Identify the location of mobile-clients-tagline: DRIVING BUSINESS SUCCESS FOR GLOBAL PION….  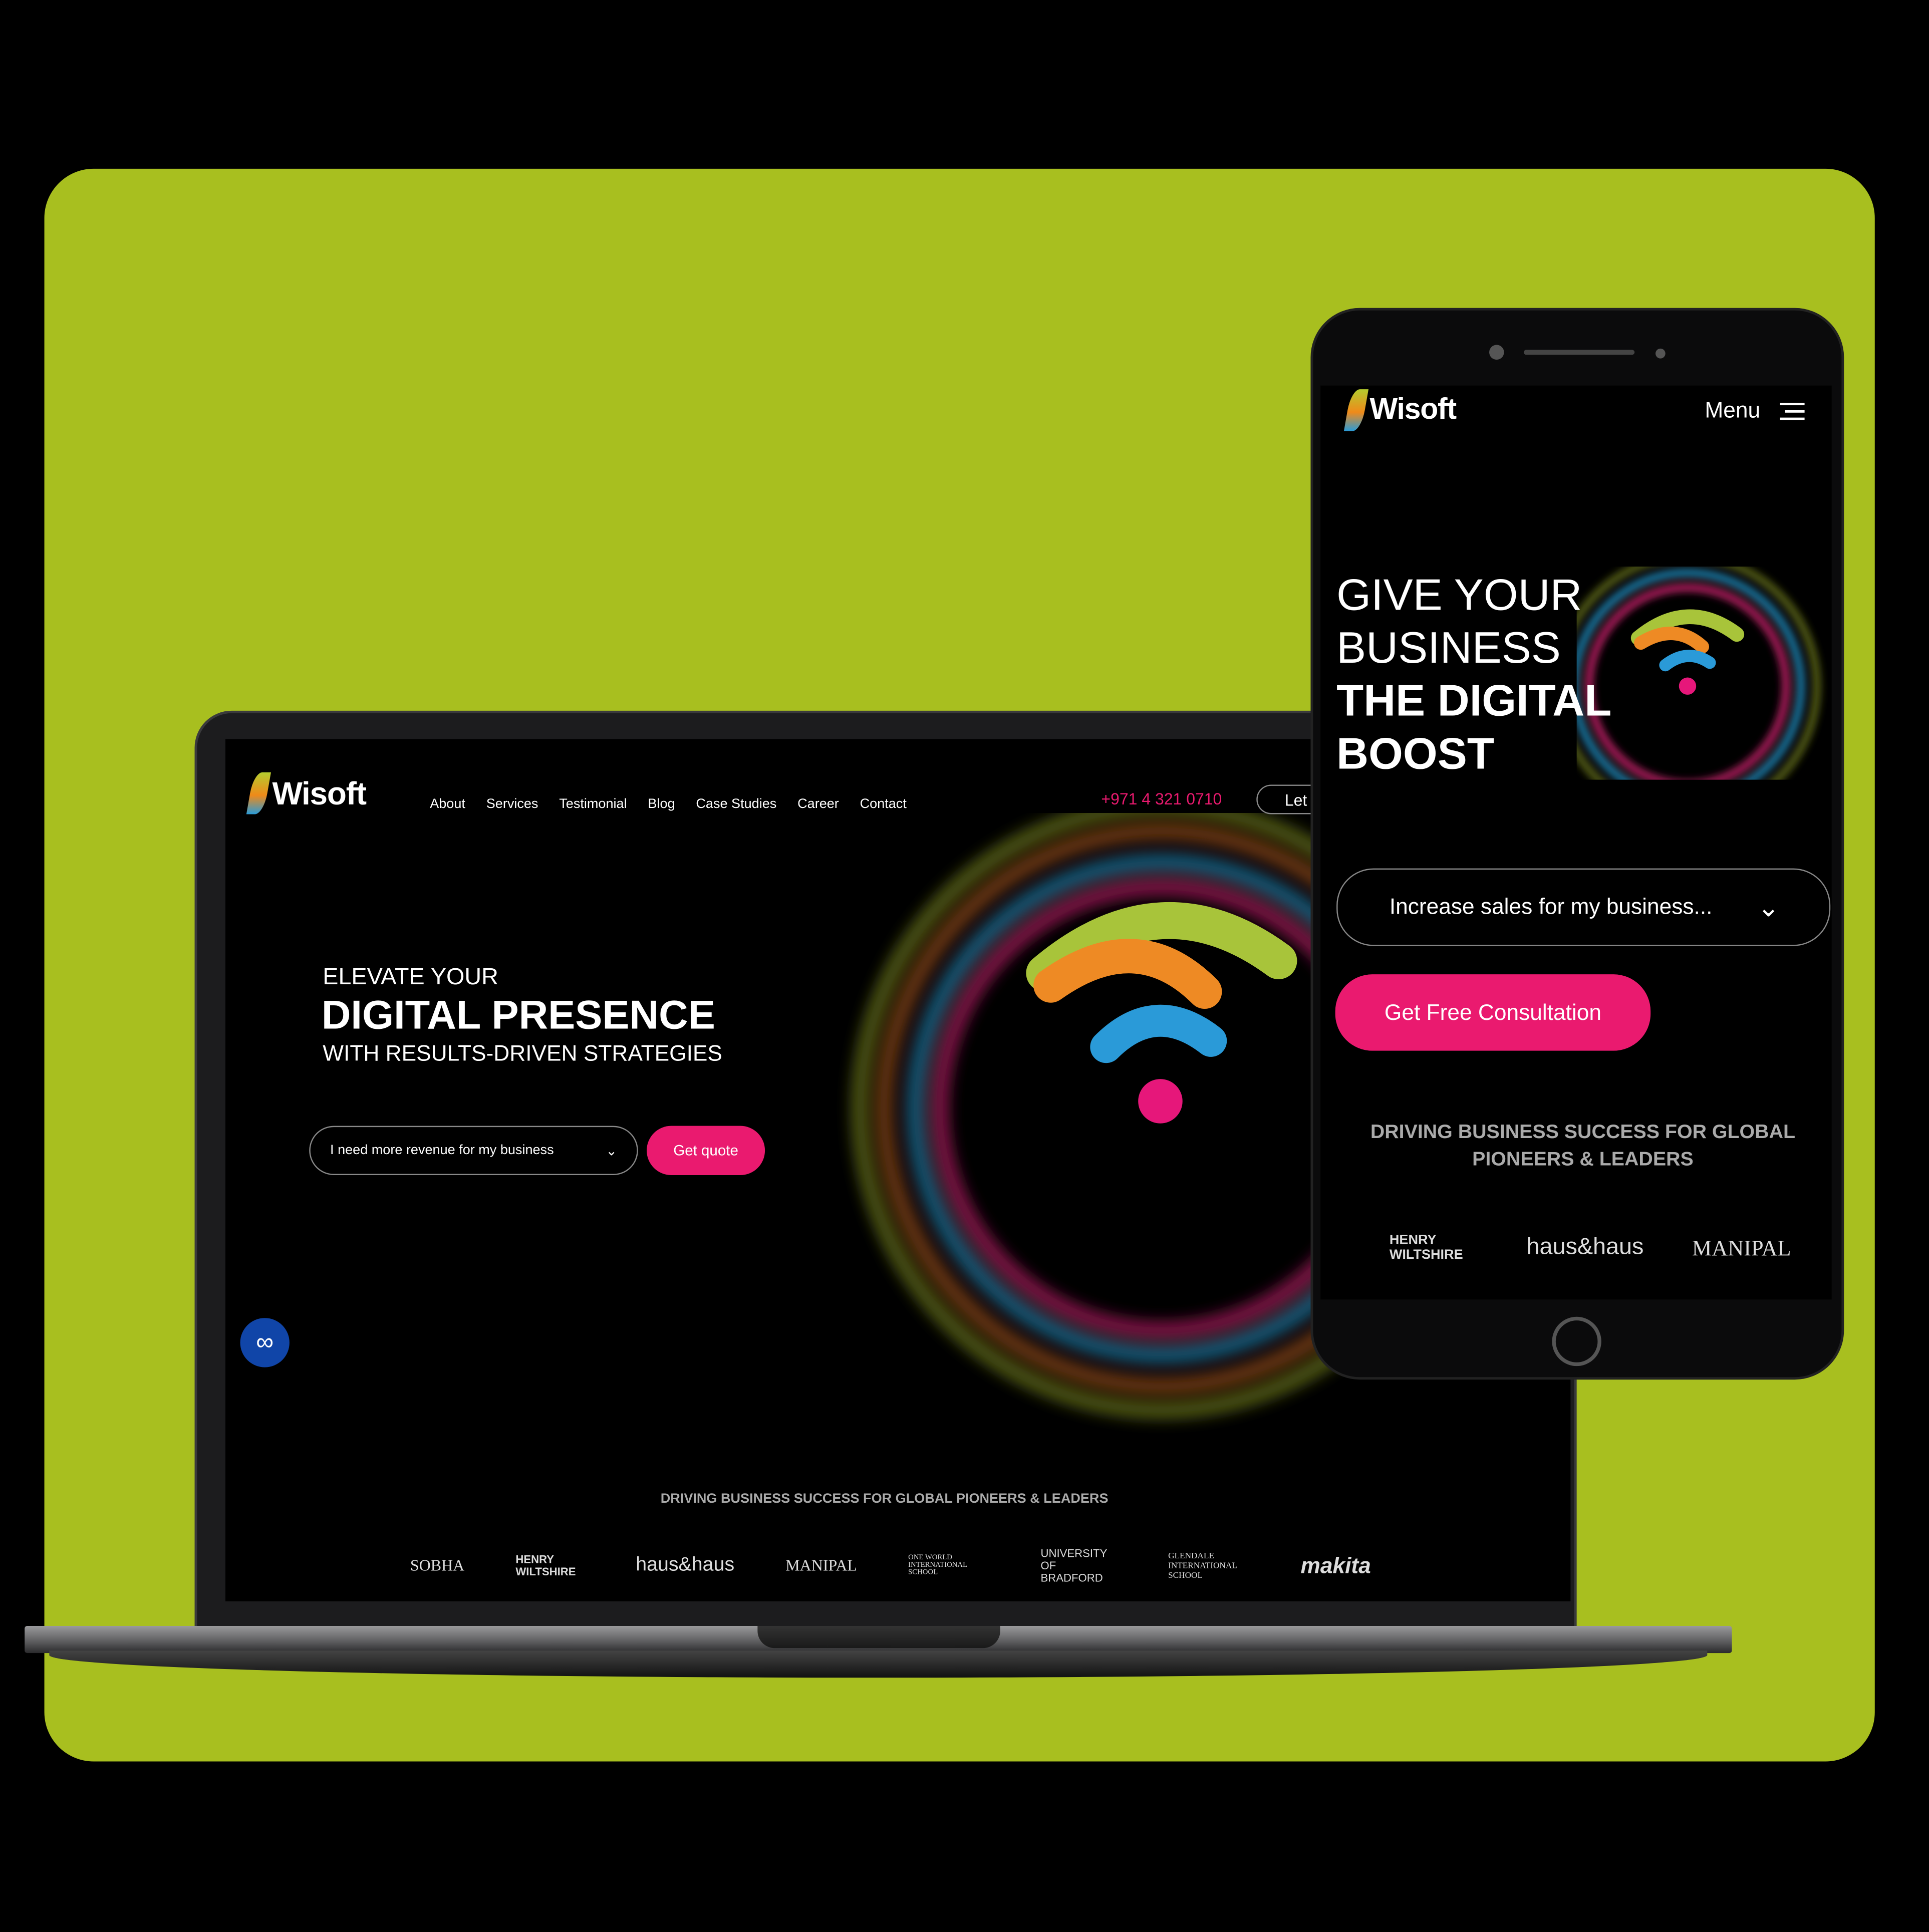
(1583, 1146).